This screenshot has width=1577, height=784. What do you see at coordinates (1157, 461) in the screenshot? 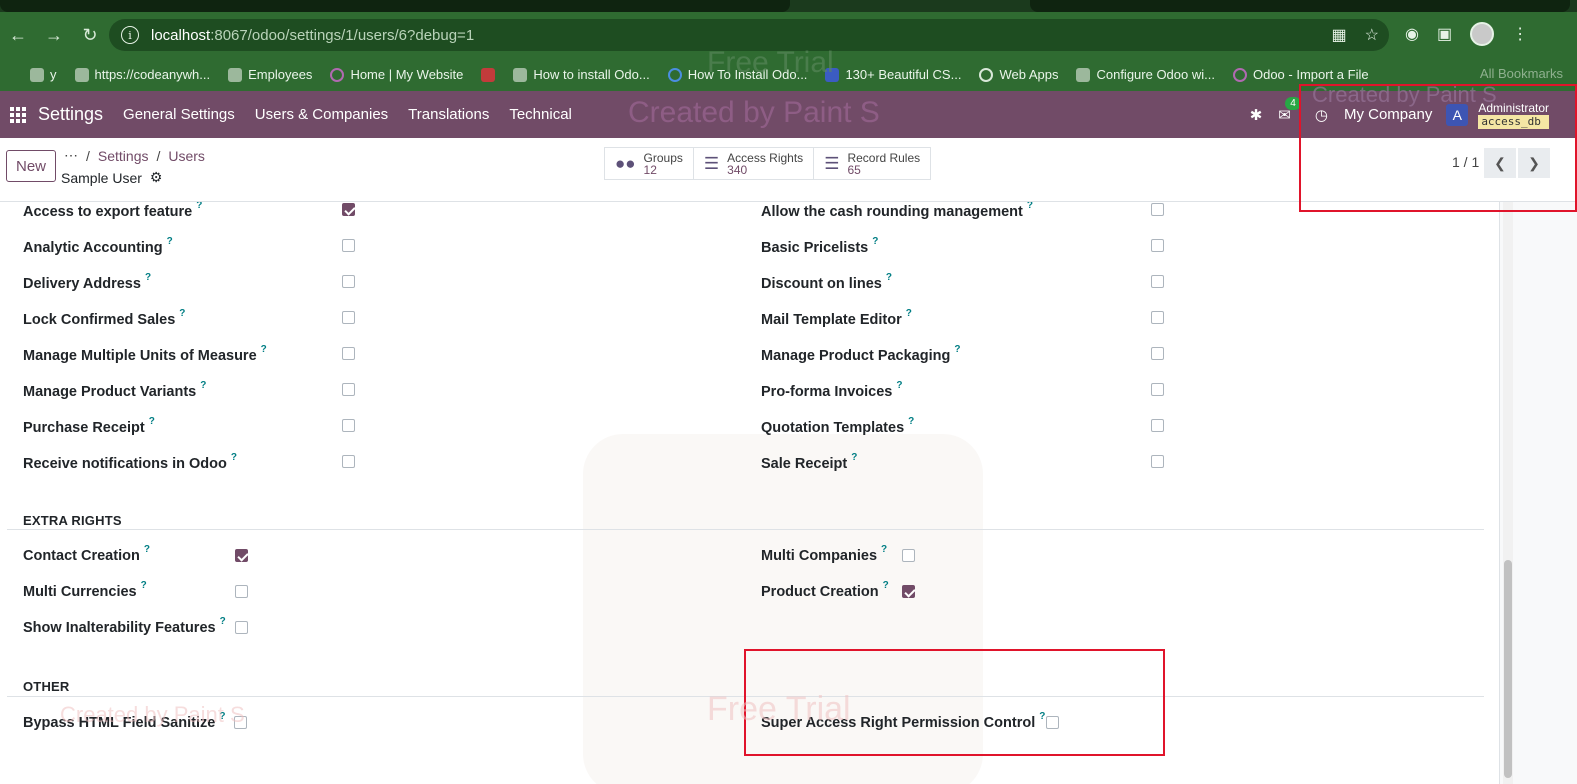
I see `sale-receipt-checkbox` at bounding box center [1157, 461].